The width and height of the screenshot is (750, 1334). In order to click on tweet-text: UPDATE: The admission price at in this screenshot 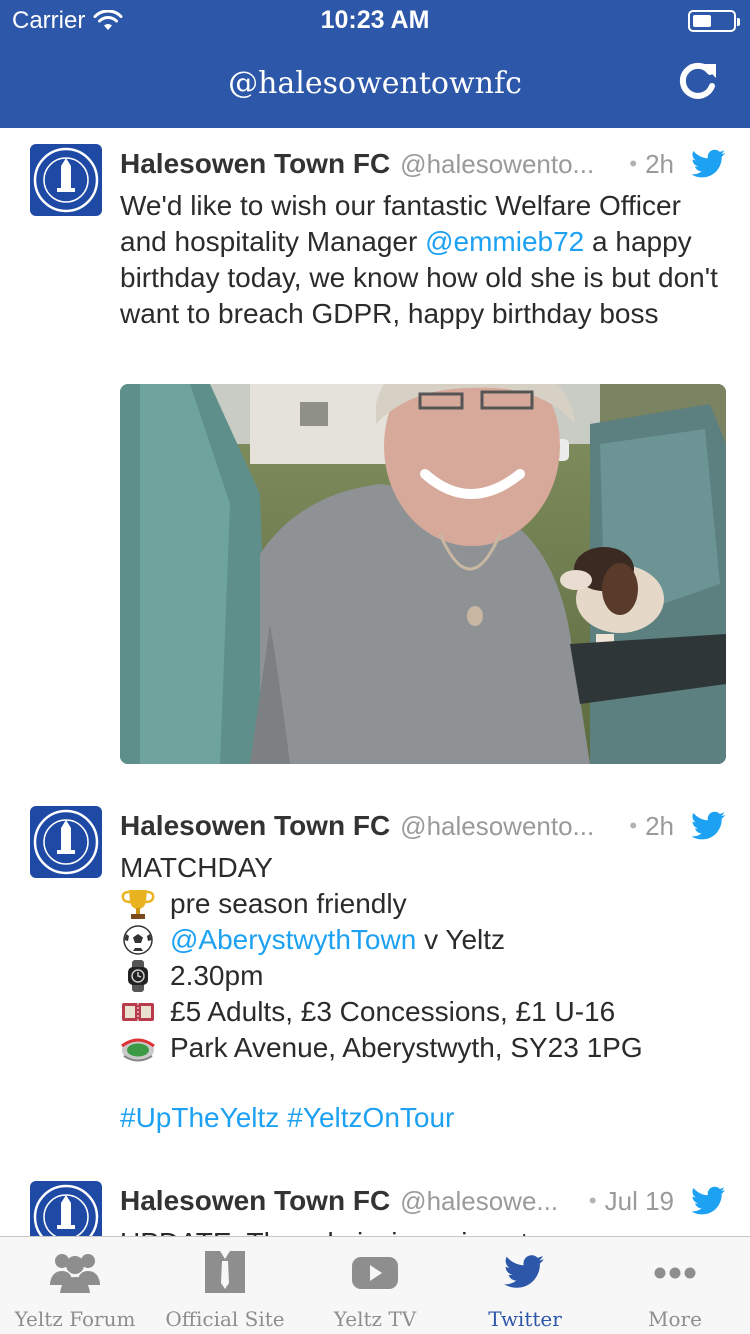, I will do `click(423, 1230)`.